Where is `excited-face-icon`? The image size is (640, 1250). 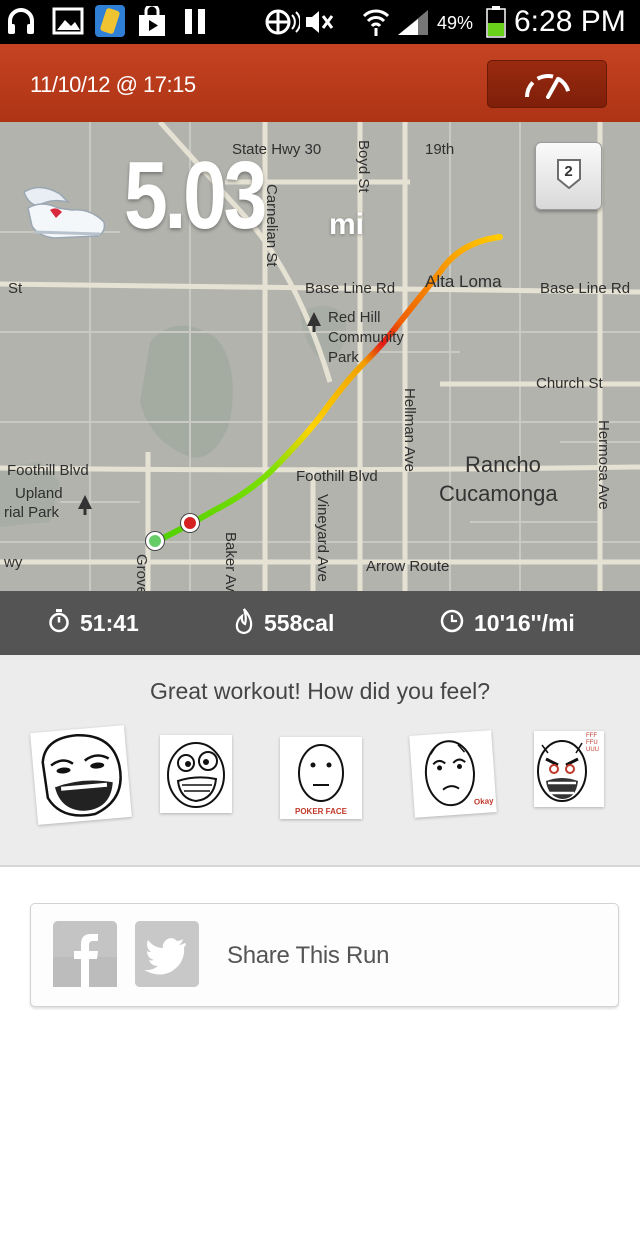 excited-face-icon is located at coordinates (196, 775).